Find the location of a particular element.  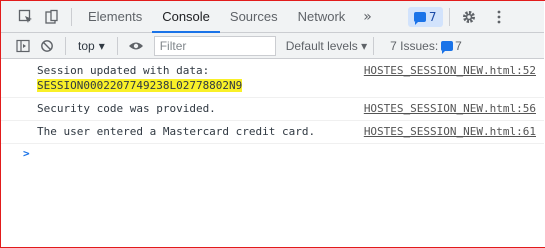

console-prompt: > is located at coordinates (272, 153).